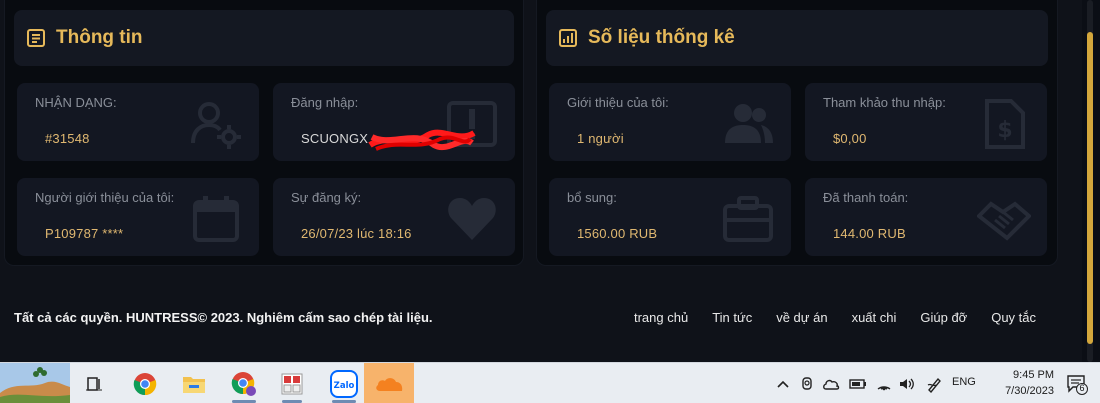 The height and width of the screenshot is (403, 1100). I want to click on card-label: bổ sung:, so click(592, 197).